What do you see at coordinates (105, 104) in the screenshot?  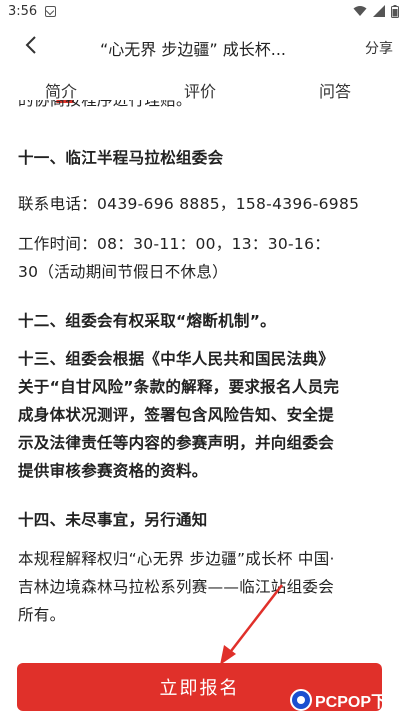 I see `cut-off-line: 的协商按程序进行理赔。` at bounding box center [105, 104].